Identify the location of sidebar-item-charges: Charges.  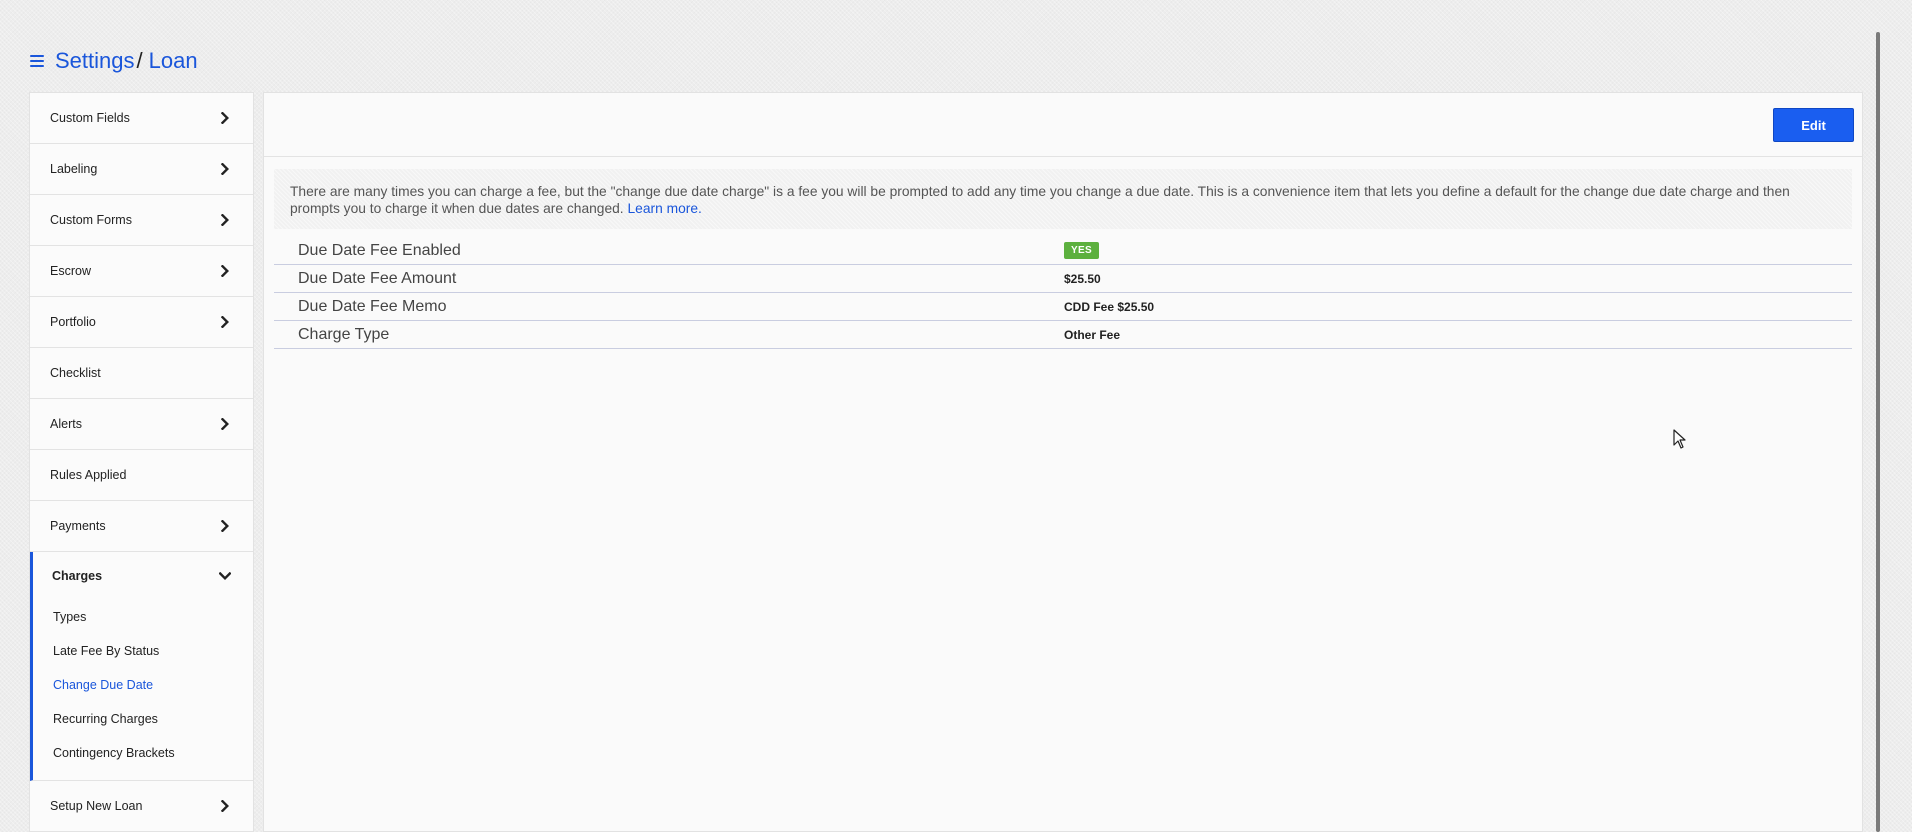
(143, 576).